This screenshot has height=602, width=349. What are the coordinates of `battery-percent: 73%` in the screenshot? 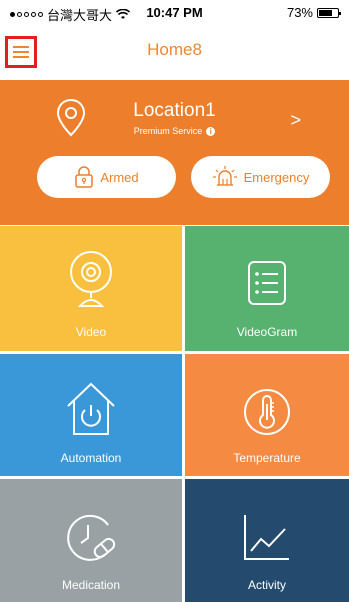 It's located at (299, 12).